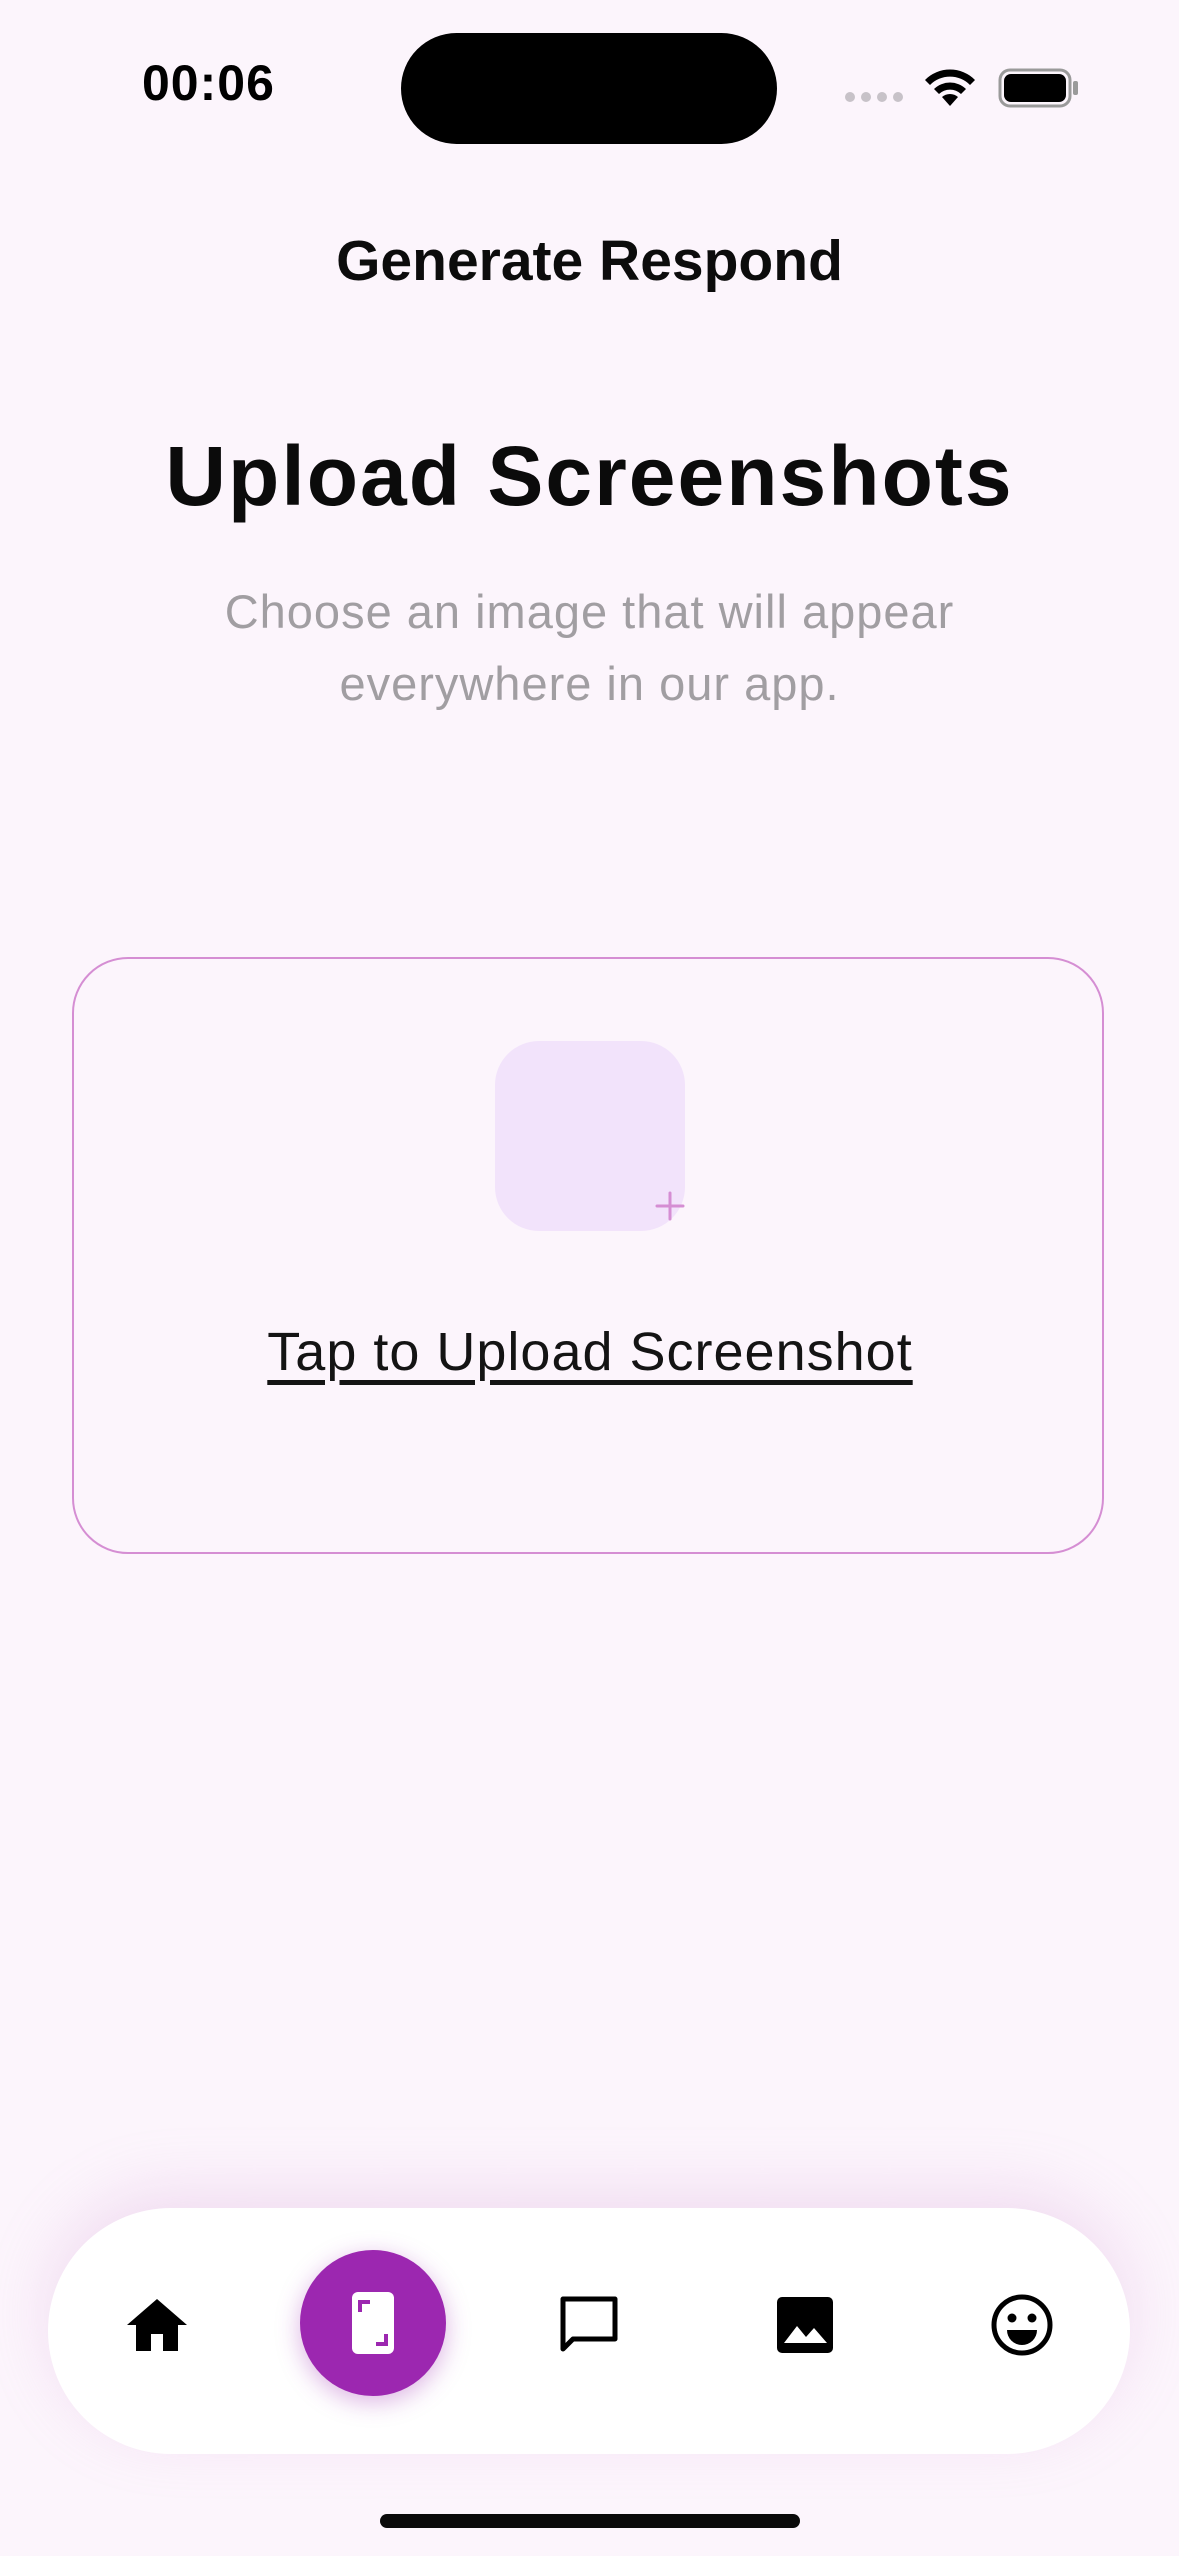 The width and height of the screenshot is (1179, 2556). I want to click on home-icon, so click(157, 2325).